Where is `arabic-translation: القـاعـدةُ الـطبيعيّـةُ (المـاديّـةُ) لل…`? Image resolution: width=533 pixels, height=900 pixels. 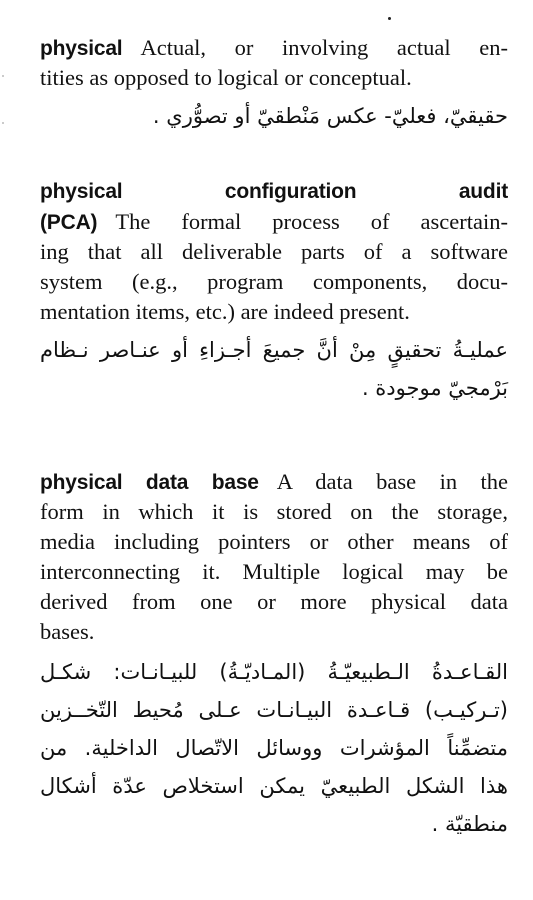
arabic-translation: القـاعـدةُ الـطبيعيّـةُ (المـاديّـةُ) لل… is located at coordinates (274, 672).